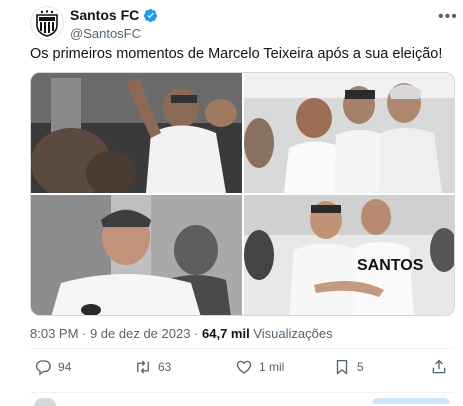 This screenshot has width=463, height=406. What do you see at coordinates (116, 333) in the screenshot?
I see `timestamp: 8:03 PM · 9 de dez de 2023 ·` at bounding box center [116, 333].